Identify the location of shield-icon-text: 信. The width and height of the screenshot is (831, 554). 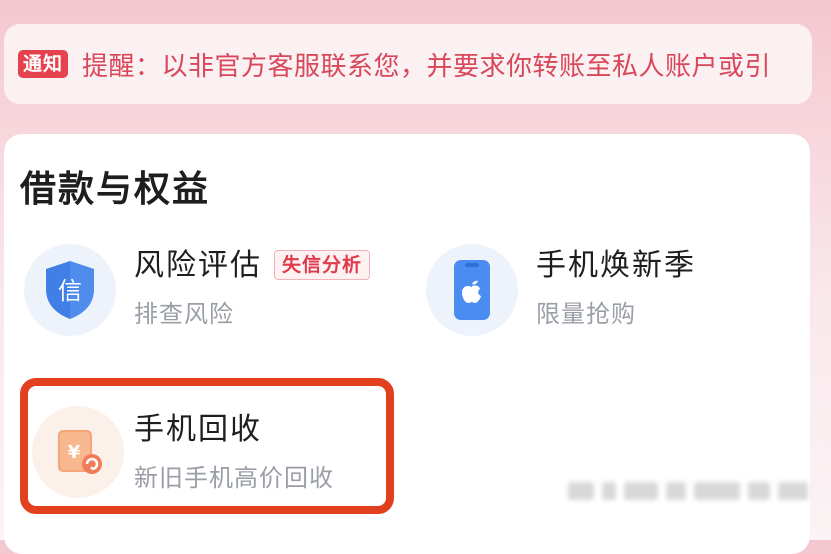
(70, 291).